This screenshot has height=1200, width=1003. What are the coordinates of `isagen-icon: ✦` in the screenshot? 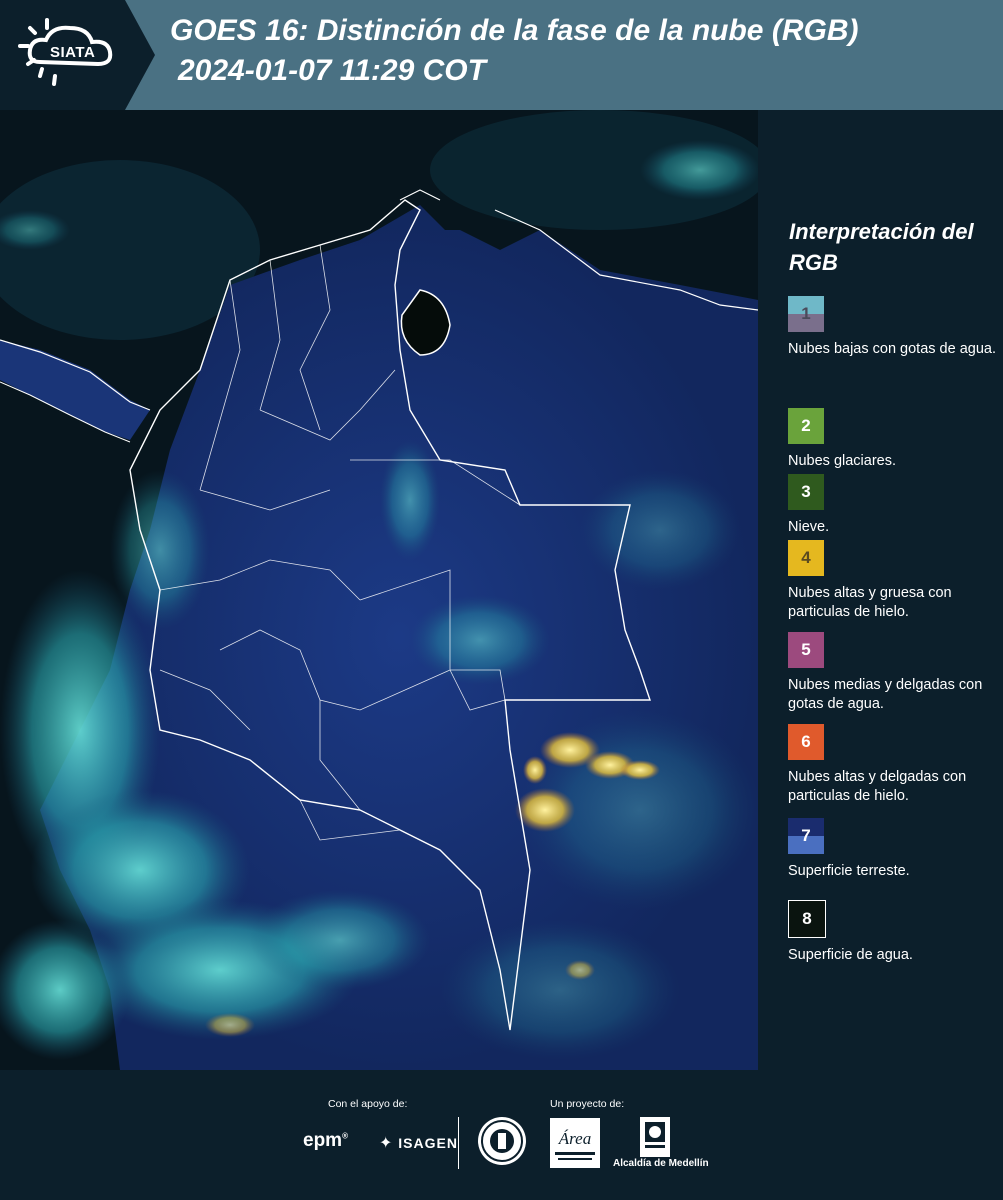 It's located at (386, 1143).